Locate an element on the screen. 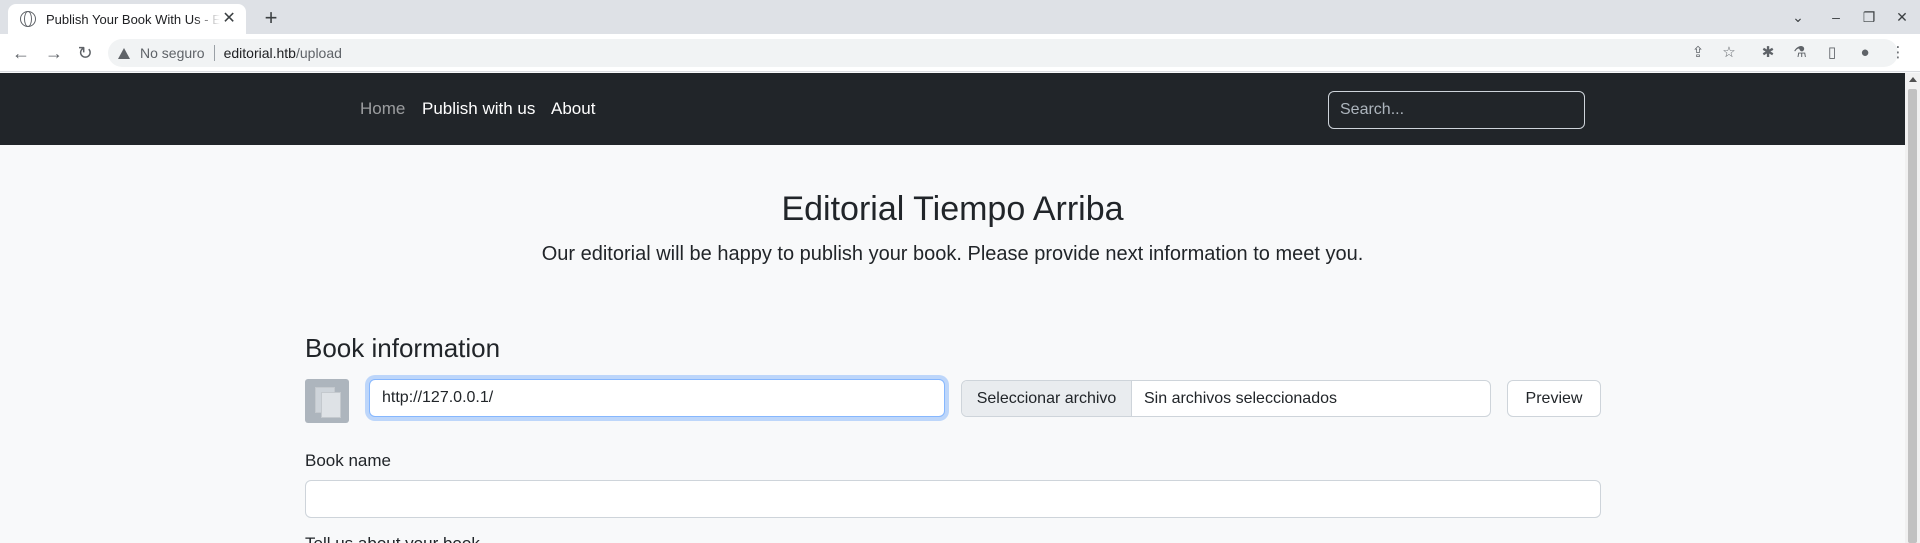 This screenshot has width=1920, height=543. book-name-input is located at coordinates (953, 499).